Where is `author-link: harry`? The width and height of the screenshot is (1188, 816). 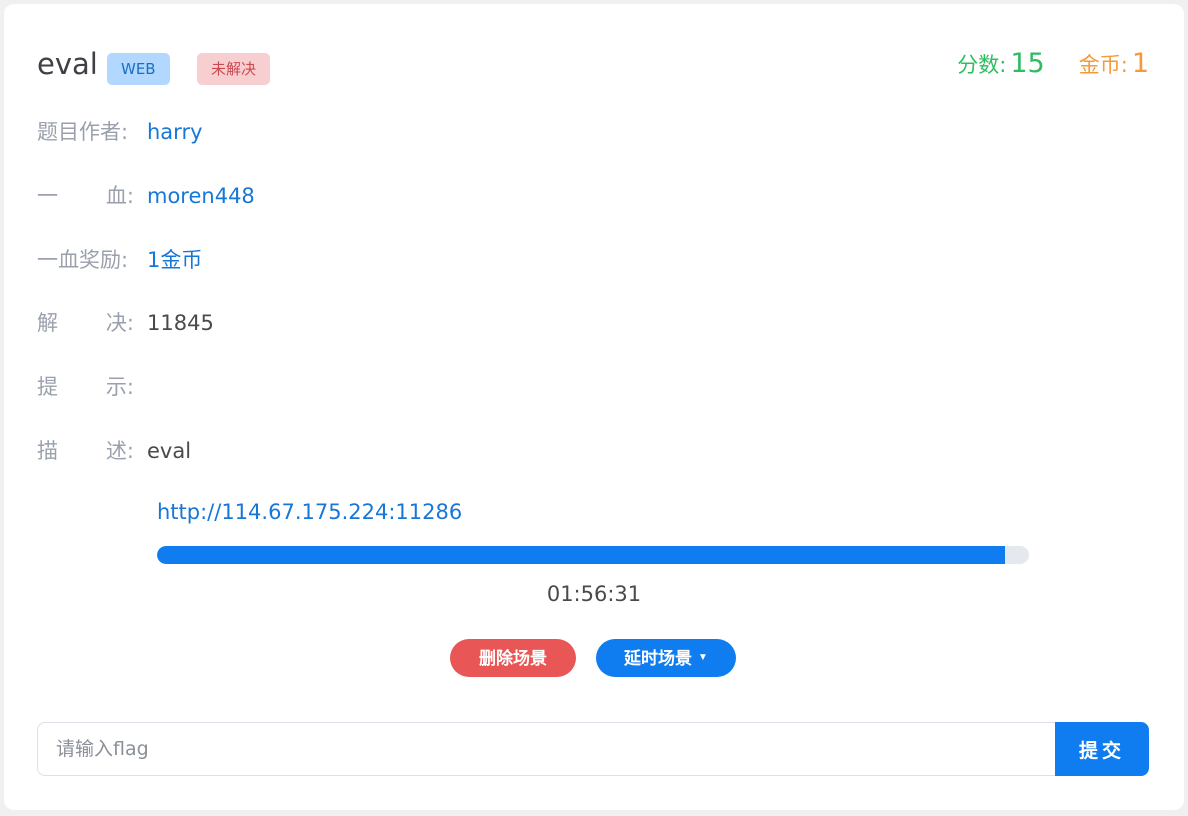
author-link: harry is located at coordinates (175, 132).